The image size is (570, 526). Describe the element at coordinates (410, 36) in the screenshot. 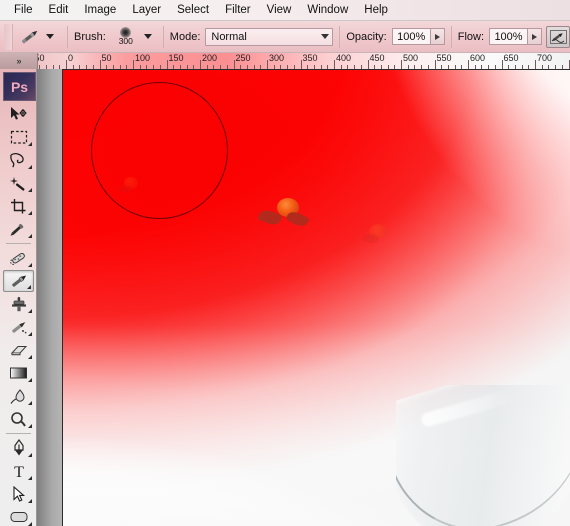

I see `opacity-value: 100%` at that location.